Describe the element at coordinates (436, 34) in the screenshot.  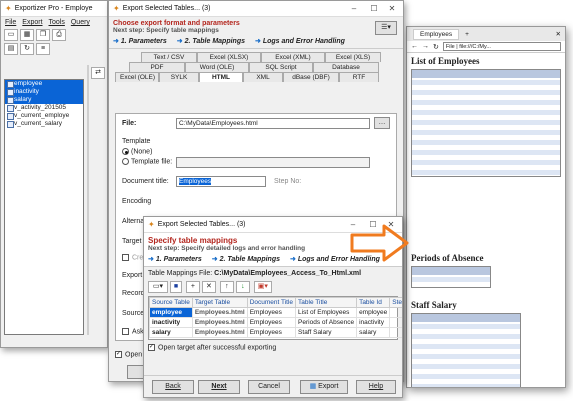
I see `browser-tab: Employees` at that location.